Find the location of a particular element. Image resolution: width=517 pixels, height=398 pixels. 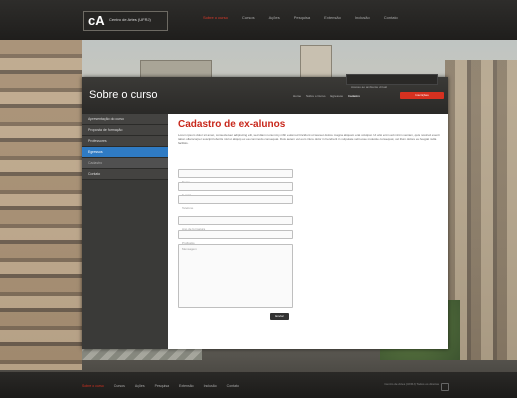

virtual-environment-link: Acesso ao ambiente virtual is located at coordinates (392, 81).